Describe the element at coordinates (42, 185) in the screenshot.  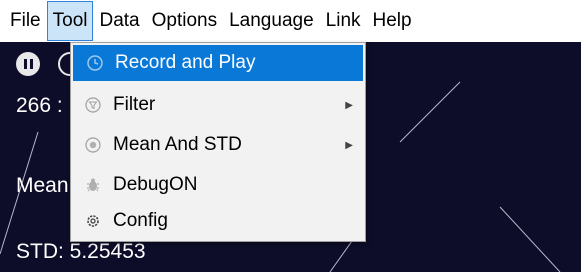
I see `mean-readout: Mean` at that location.